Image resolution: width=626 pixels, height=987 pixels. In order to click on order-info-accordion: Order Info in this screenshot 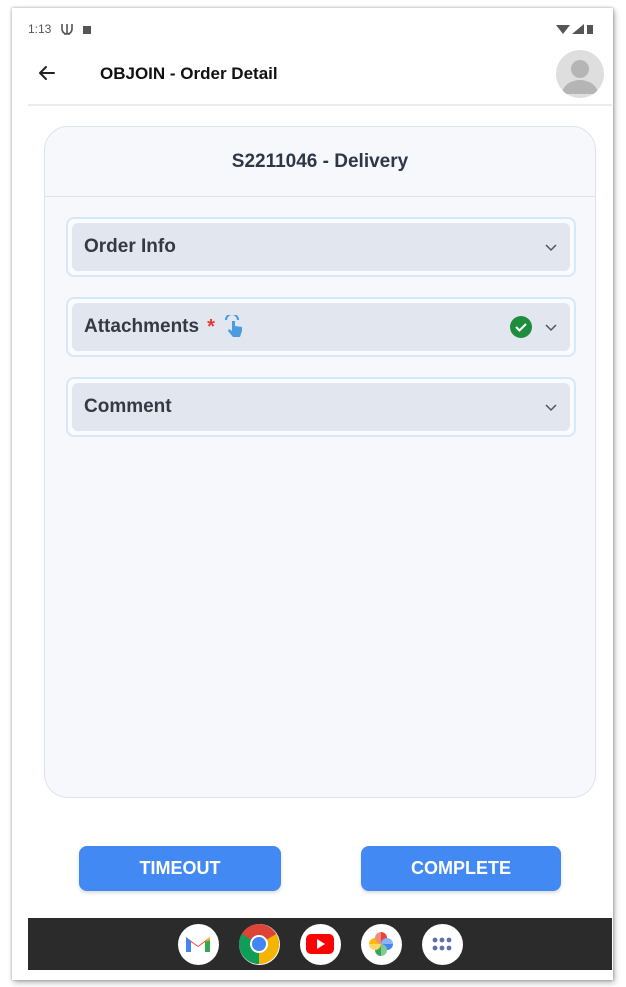, I will do `click(321, 247)`.